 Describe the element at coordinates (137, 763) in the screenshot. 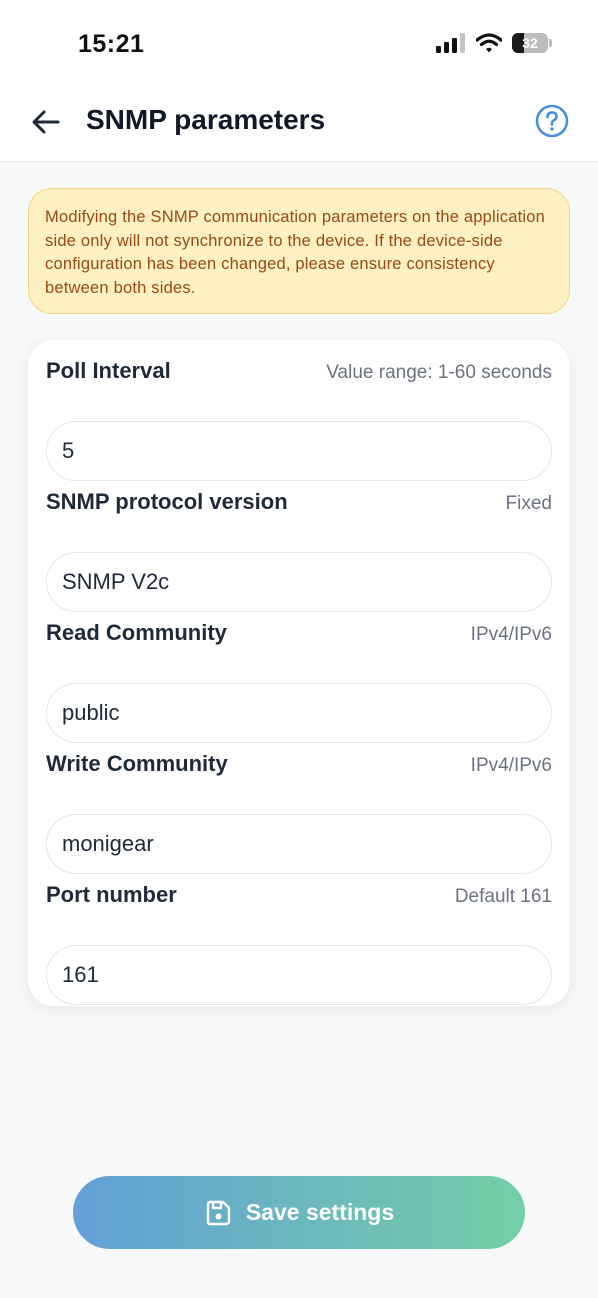

I see `write-community-label: Write Community` at that location.